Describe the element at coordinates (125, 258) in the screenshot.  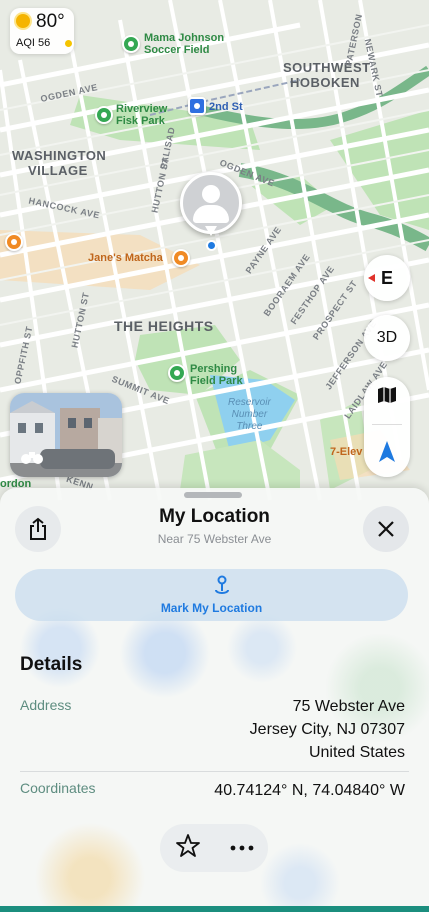
I see `poi-janes-matcha: Jane's Matcha` at that location.